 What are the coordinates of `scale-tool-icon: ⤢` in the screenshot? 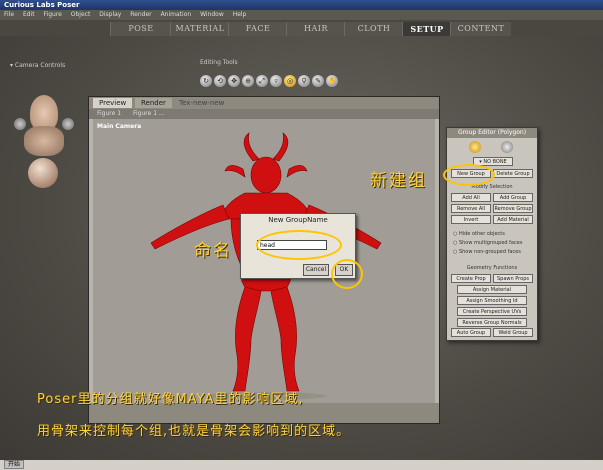 It's located at (262, 81).